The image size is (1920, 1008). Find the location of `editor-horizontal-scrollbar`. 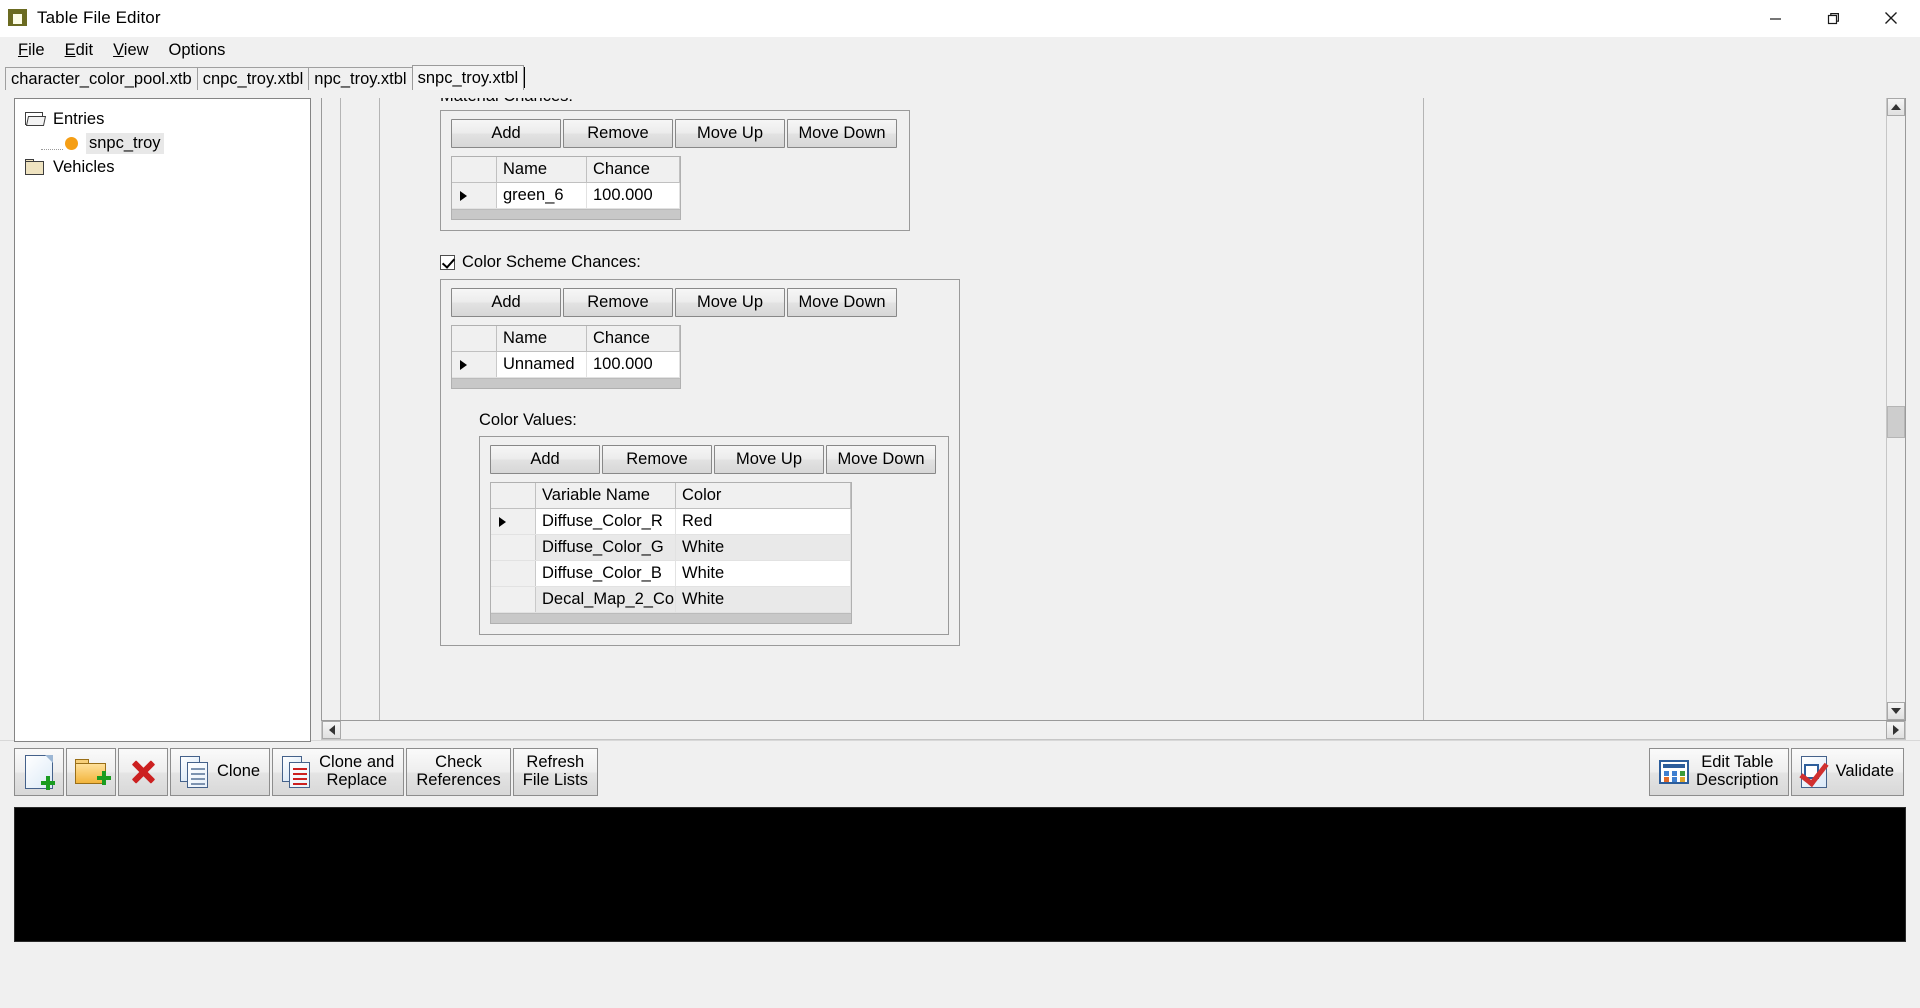

editor-horizontal-scrollbar is located at coordinates (1113, 730).